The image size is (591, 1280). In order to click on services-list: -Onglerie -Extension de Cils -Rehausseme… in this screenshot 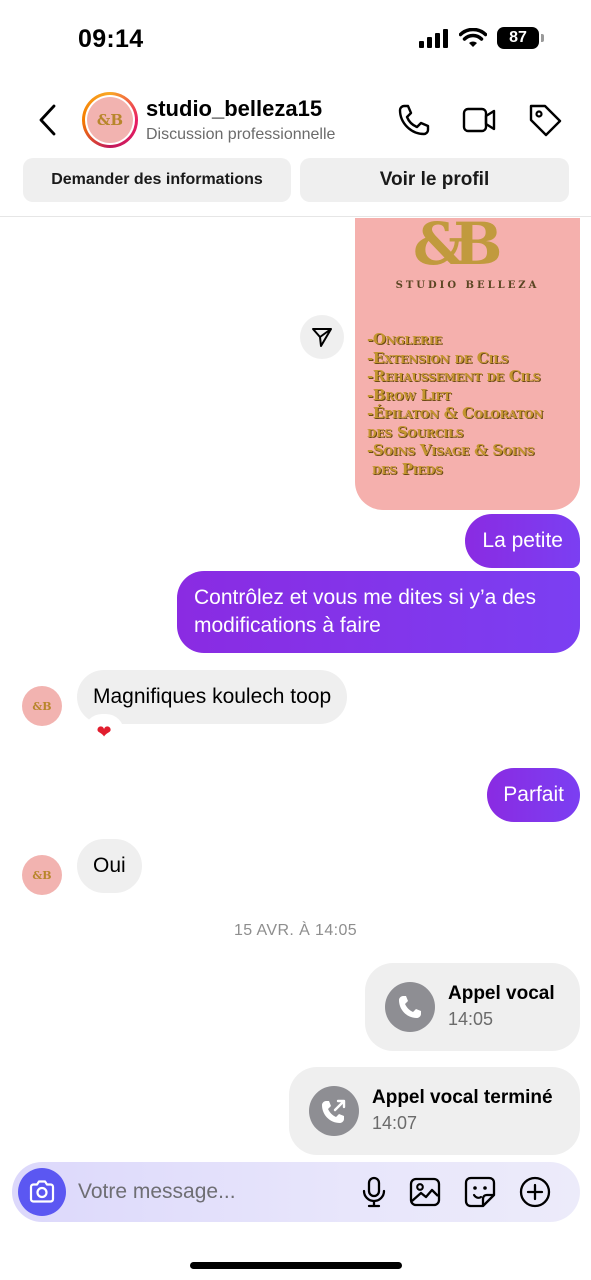, I will do `click(455, 404)`.